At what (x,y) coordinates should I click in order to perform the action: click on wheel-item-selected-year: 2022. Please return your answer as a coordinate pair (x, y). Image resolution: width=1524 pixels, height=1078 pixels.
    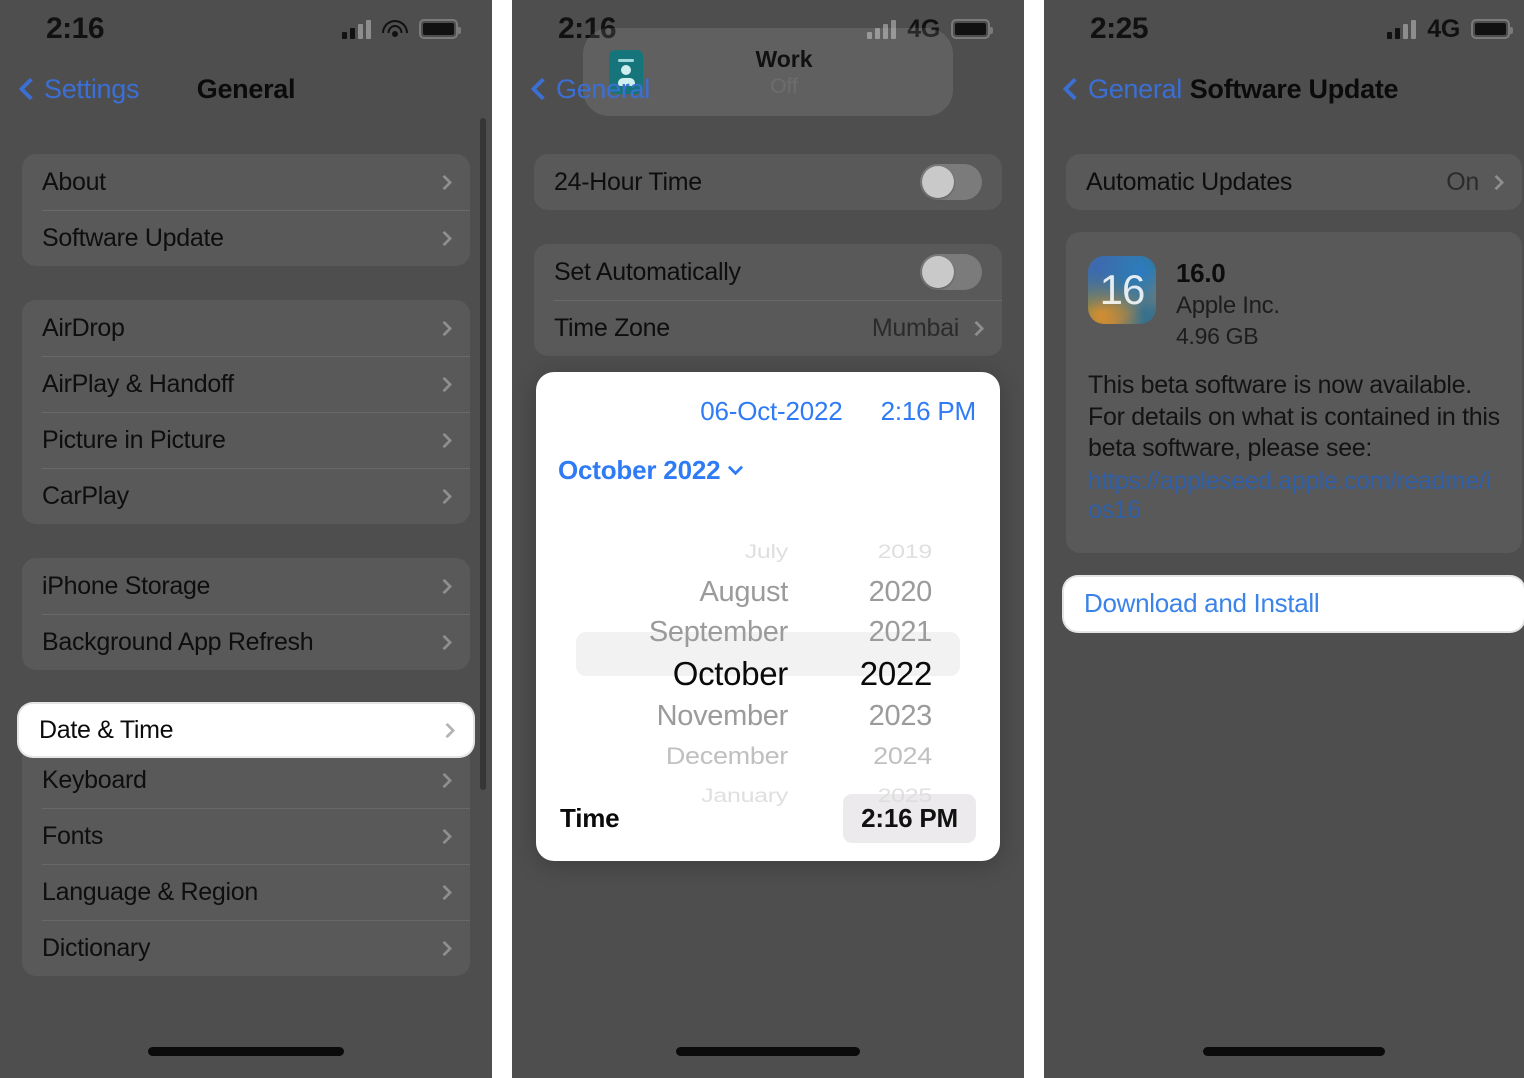
    Looking at the image, I should click on (860, 674).